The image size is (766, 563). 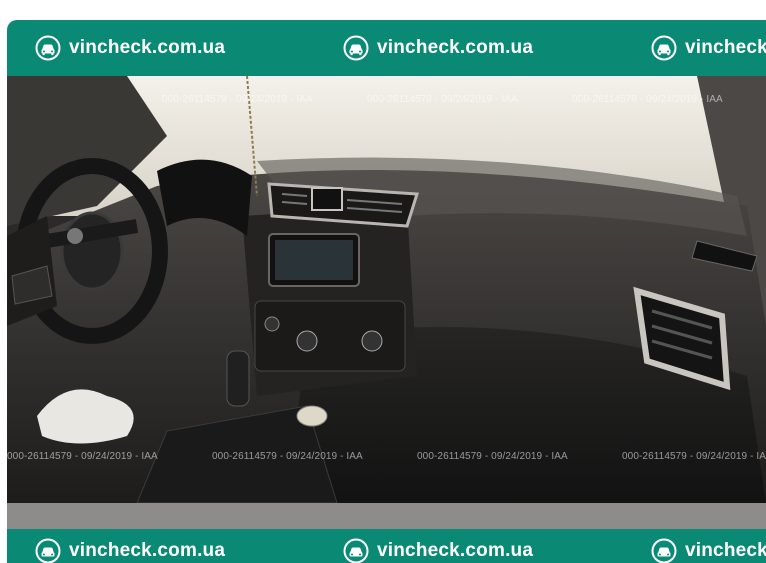 I want to click on brand-banner-top: vincheck.com.ua vincheck.com.ua vincheck, so click(x=386, y=48).